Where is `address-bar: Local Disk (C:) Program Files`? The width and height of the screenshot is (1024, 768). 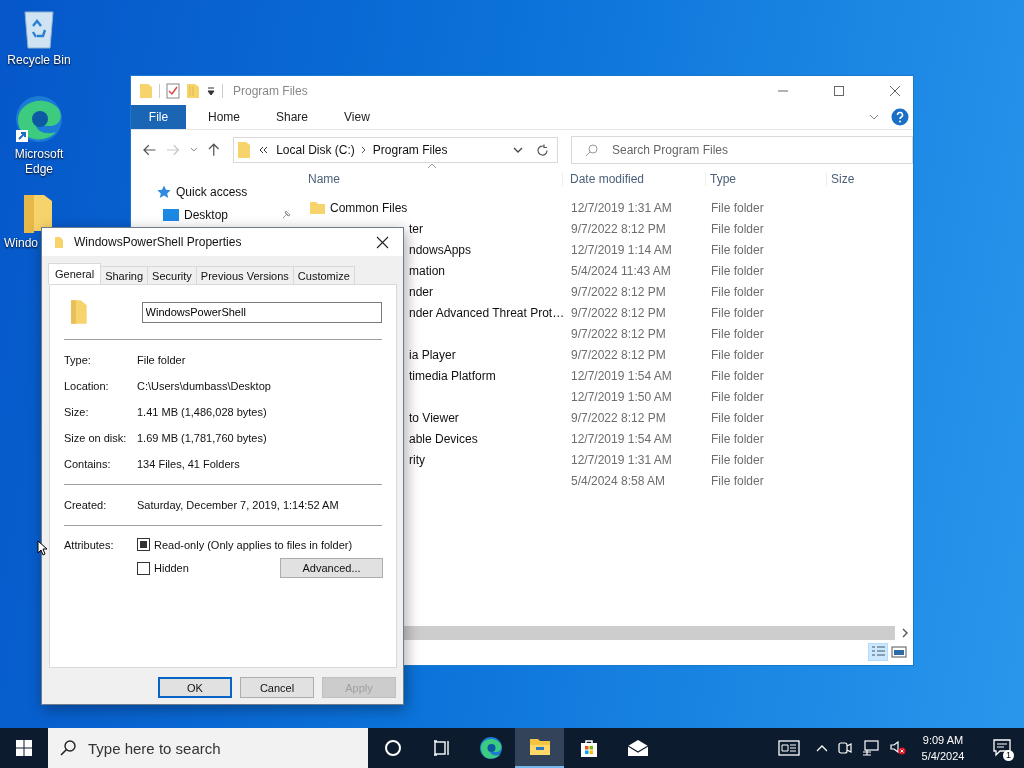 address-bar: Local Disk (C:) Program Files is located at coordinates (381, 150).